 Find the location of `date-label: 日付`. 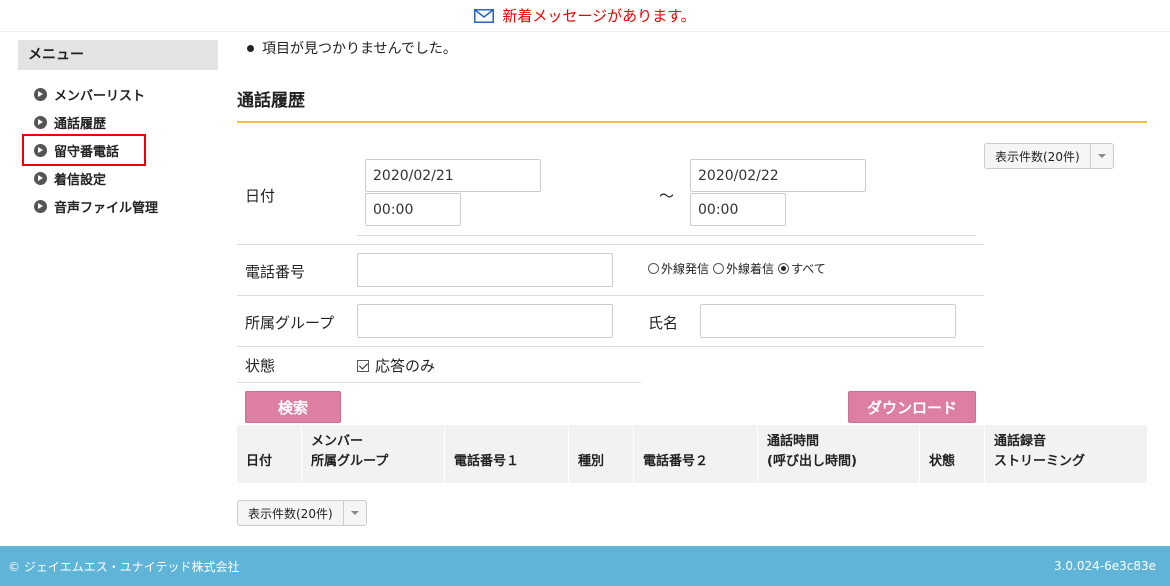

date-label: 日付 is located at coordinates (260, 196).